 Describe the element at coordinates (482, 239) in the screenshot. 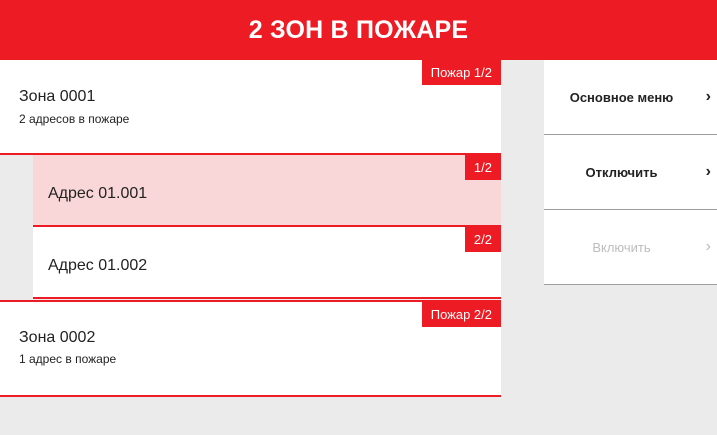

I see `address-badge: 2/2` at that location.